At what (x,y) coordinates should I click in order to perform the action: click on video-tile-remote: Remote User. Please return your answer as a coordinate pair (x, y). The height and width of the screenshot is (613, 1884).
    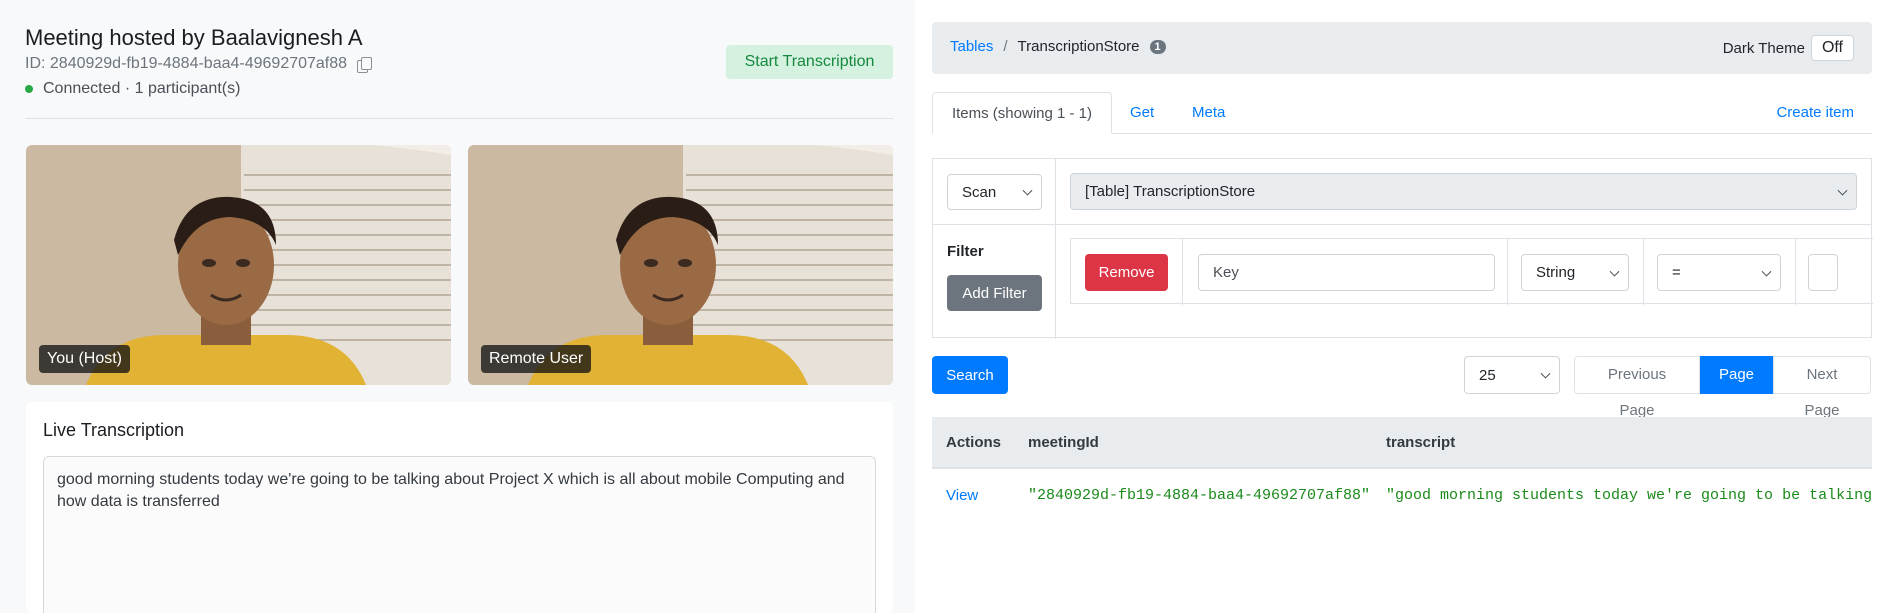
    Looking at the image, I should click on (680, 265).